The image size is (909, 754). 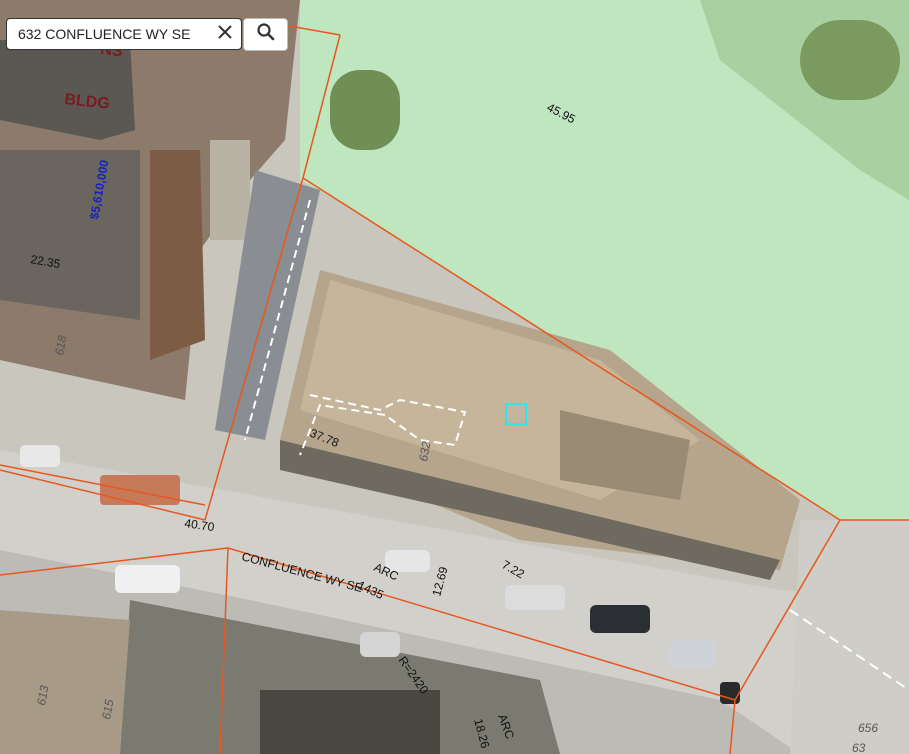 What do you see at coordinates (65, 682) in the screenshot?
I see `building-southwest` at bounding box center [65, 682].